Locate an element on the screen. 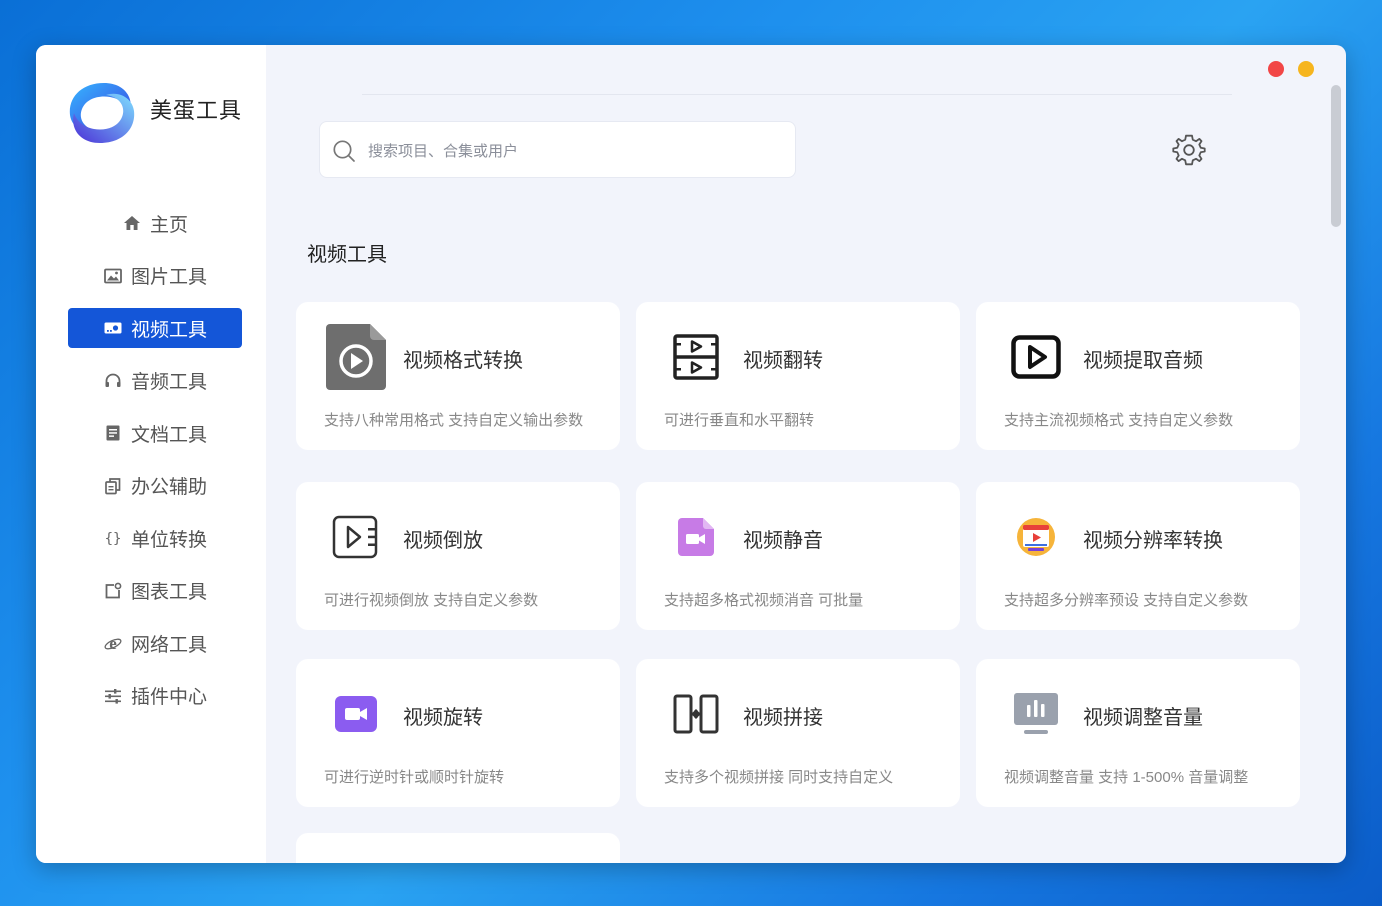  resolution-icon is located at coordinates (1036, 537).